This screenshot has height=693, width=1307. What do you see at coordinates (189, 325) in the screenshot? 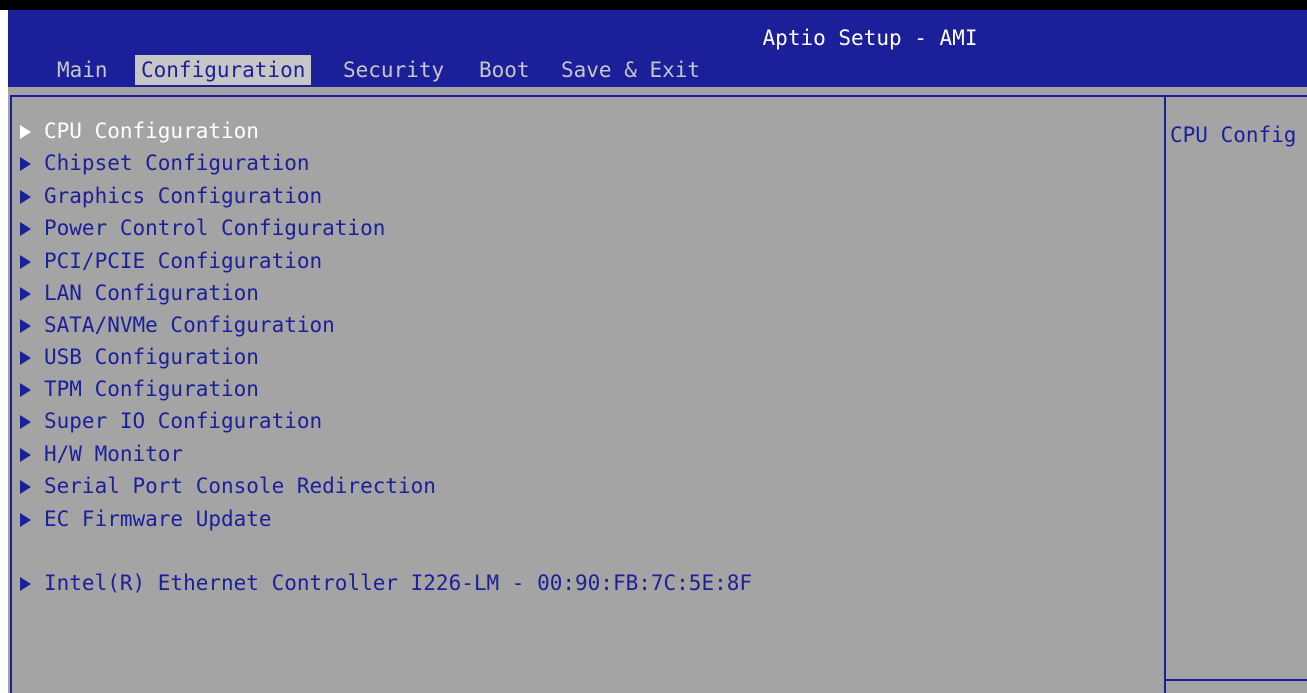
I see `menu-item-label: SATA/NVMe Configuration` at bounding box center [189, 325].